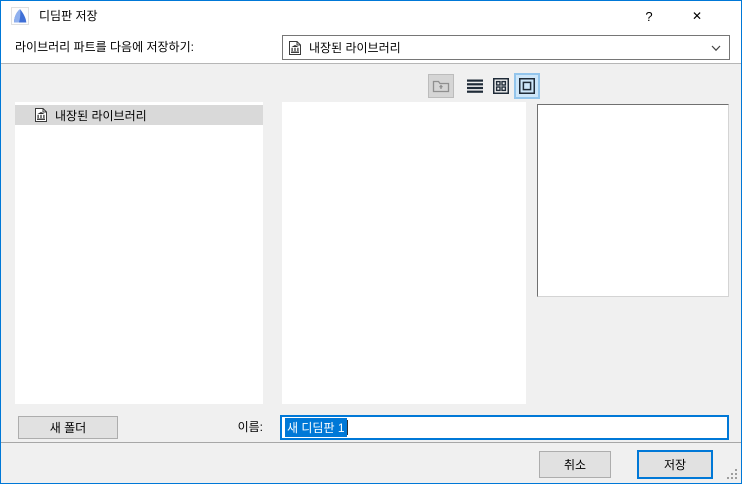 The height and width of the screenshot is (484, 742). I want to click on help-icon: ?, so click(649, 16).